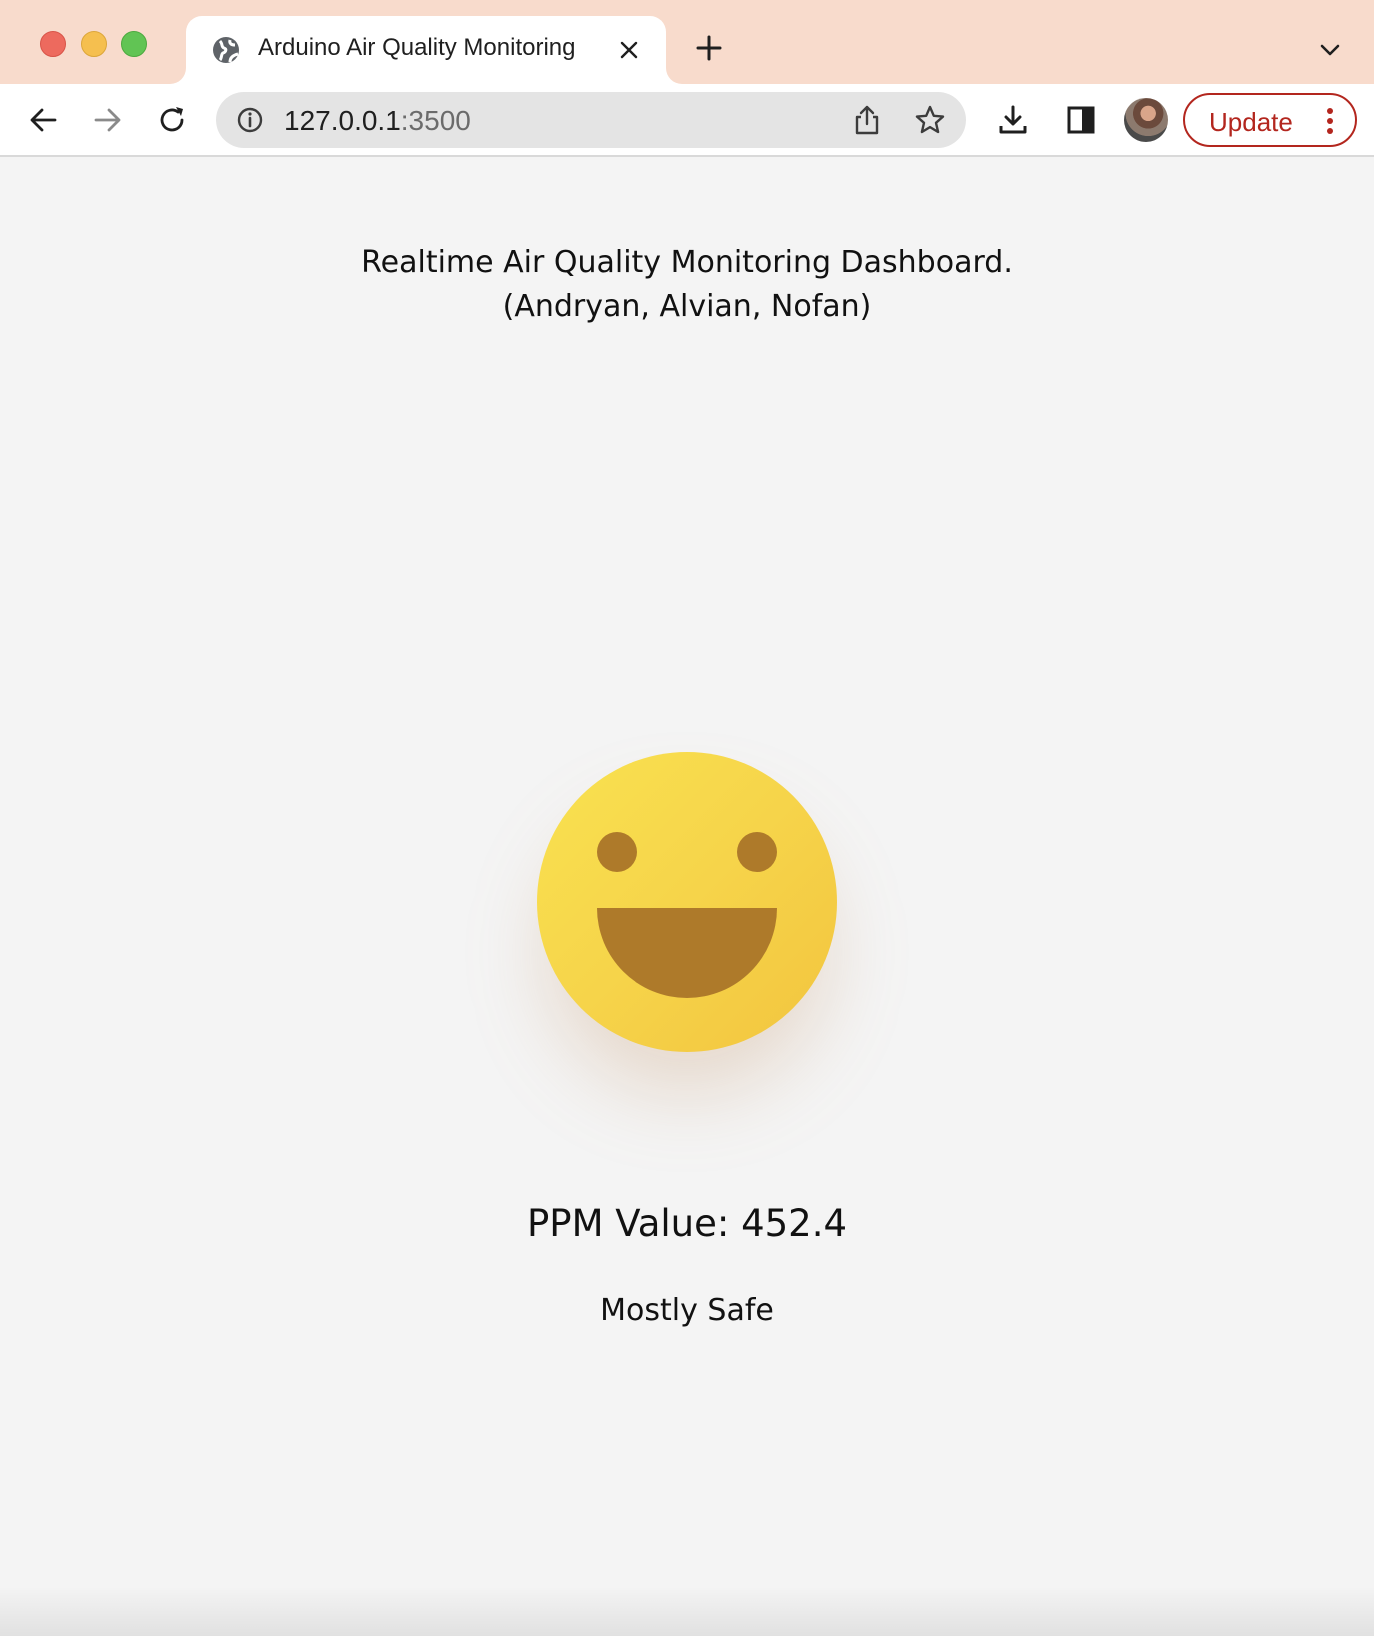 The width and height of the screenshot is (1374, 1636). I want to click on more-vert-icon, so click(1330, 121).